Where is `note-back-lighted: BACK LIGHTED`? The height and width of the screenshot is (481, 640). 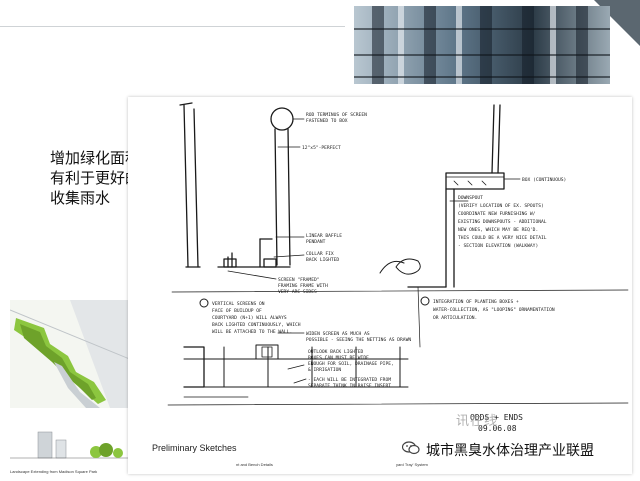 note-back-lighted: BACK LIGHTED is located at coordinates (322, 260).